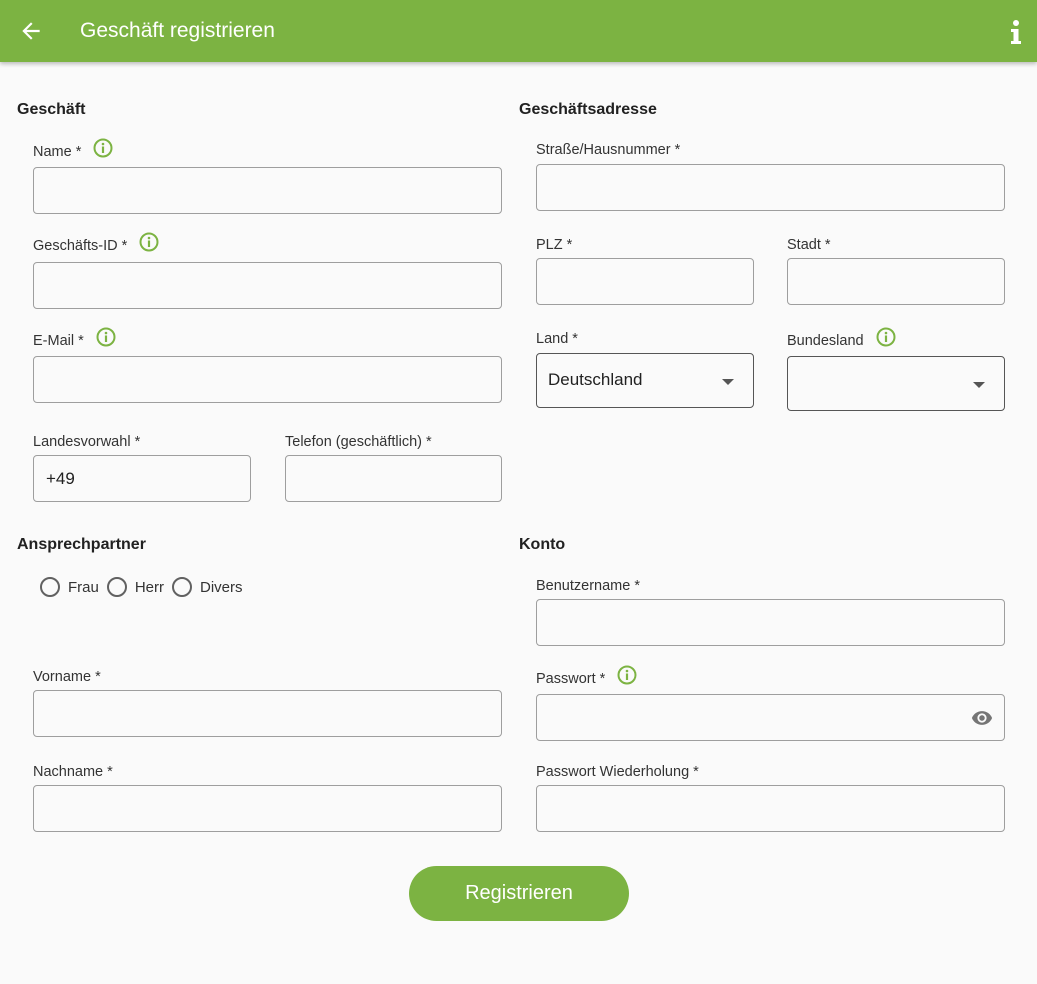 This screenshot has width=1037, height=984. I want to click on street-field, so click(770, 187).